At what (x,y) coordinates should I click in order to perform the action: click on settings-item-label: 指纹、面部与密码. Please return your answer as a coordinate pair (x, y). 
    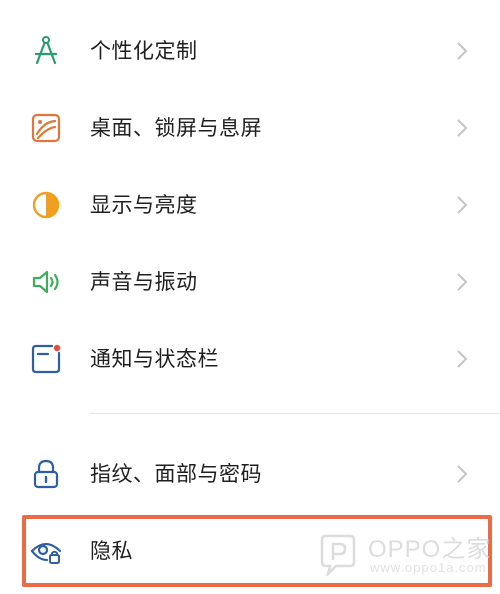
    Looking at the image, I should click on (176, 474).